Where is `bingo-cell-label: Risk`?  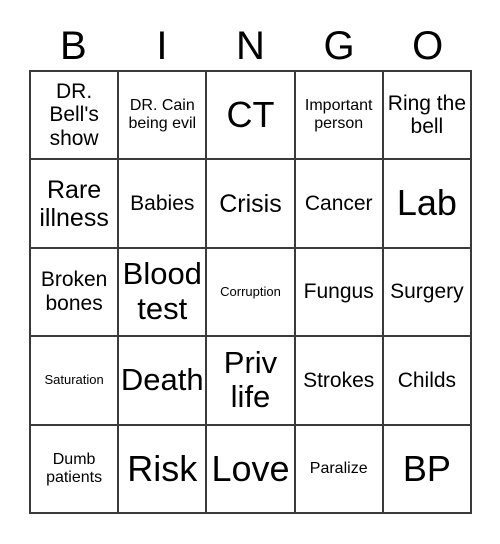
bingo-cell-label: Risk is located at coordinates (162, 468).